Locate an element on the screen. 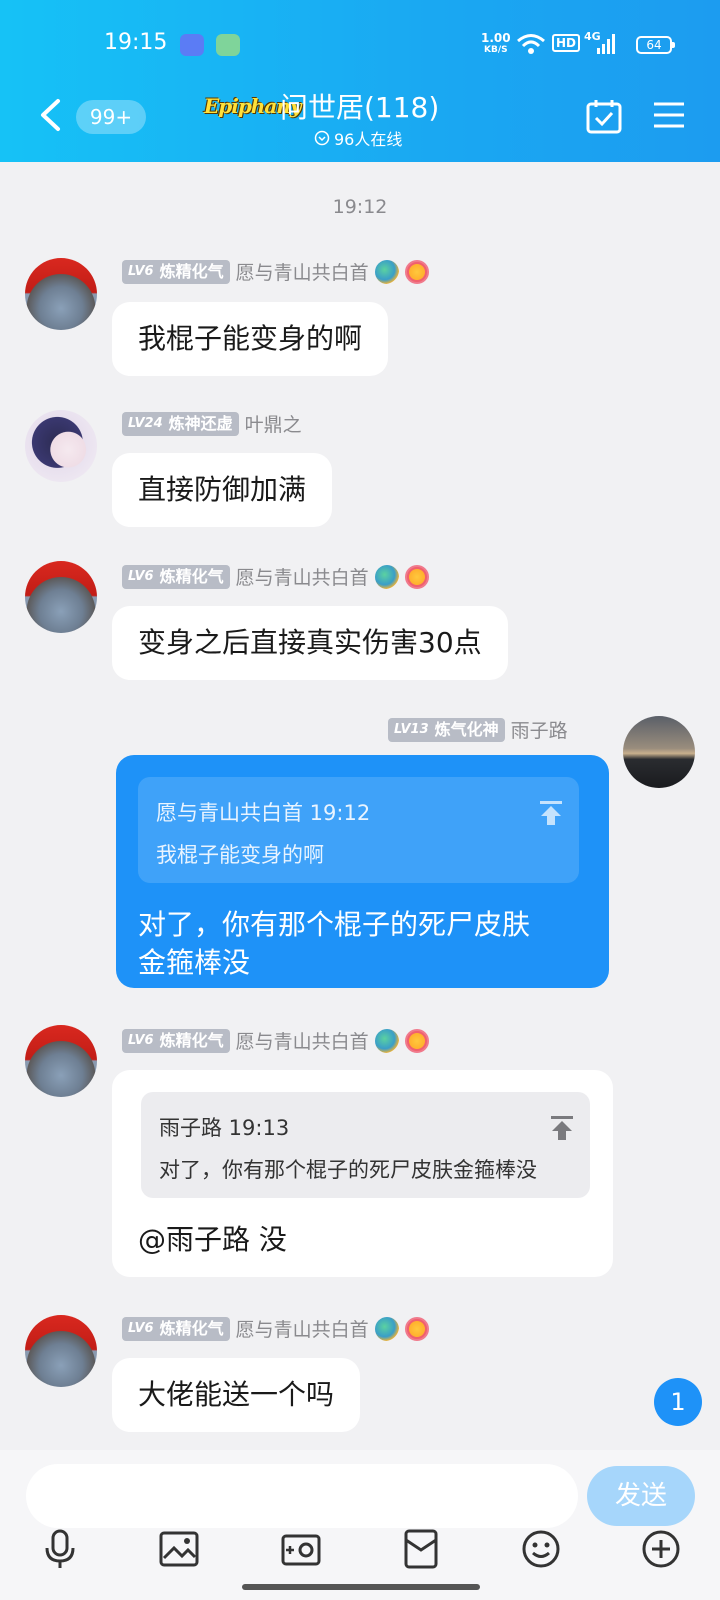  rank-title: 炼气化神 is located at coordinates (466, 729).